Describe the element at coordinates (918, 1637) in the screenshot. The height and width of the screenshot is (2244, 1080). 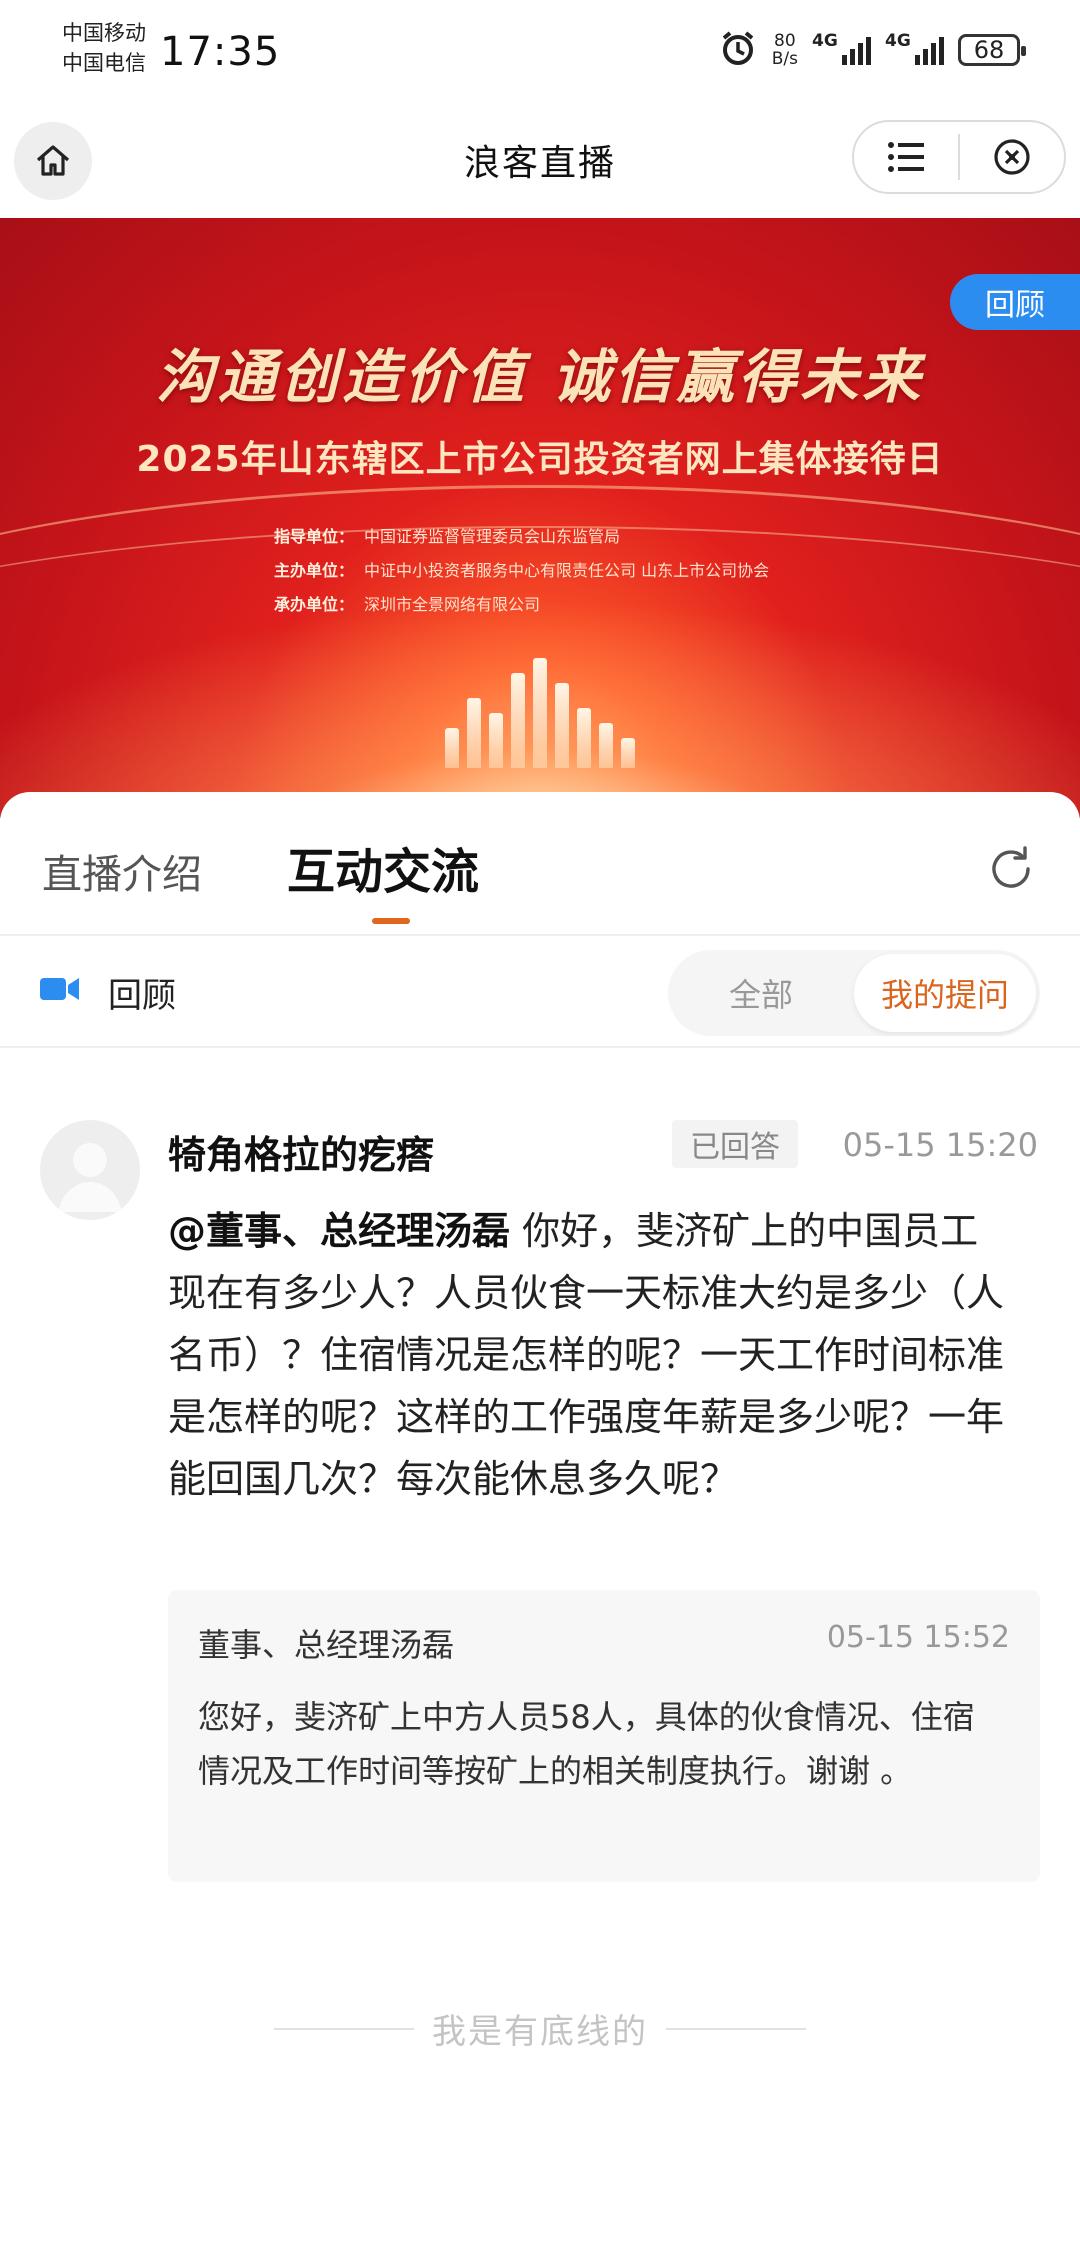
I see `answer-timestamp: 05-15 15:52` at that location.